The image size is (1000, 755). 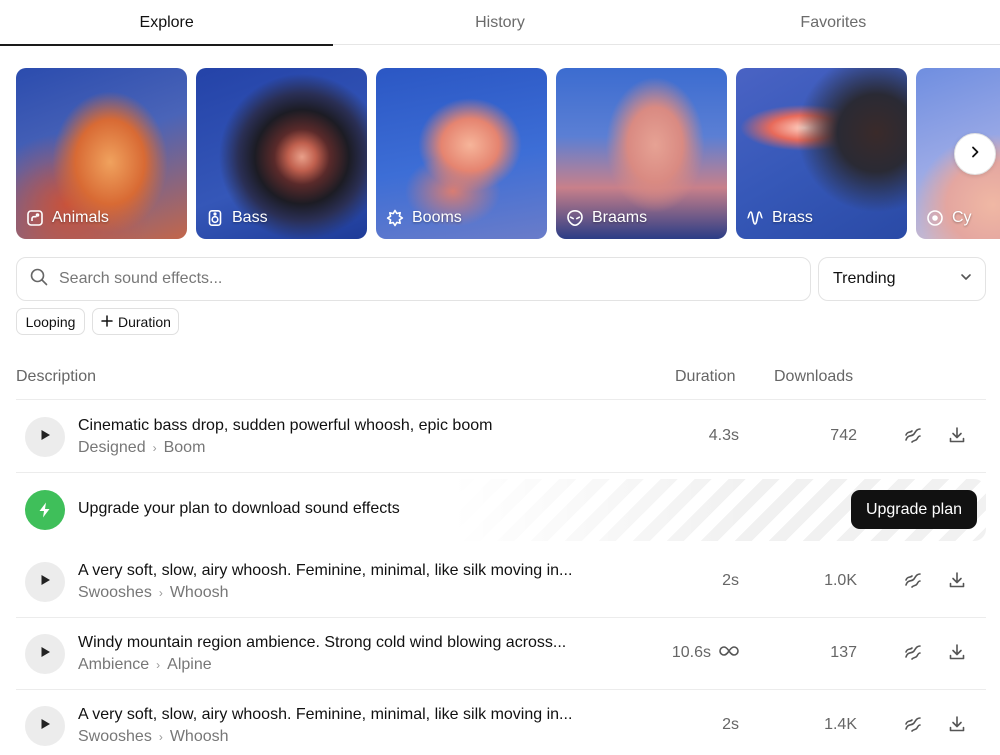 What do you see at coordinates (281, 153) in the screenshot?
I see `category-card-bass: Bass` at bounding box center [281, 153].